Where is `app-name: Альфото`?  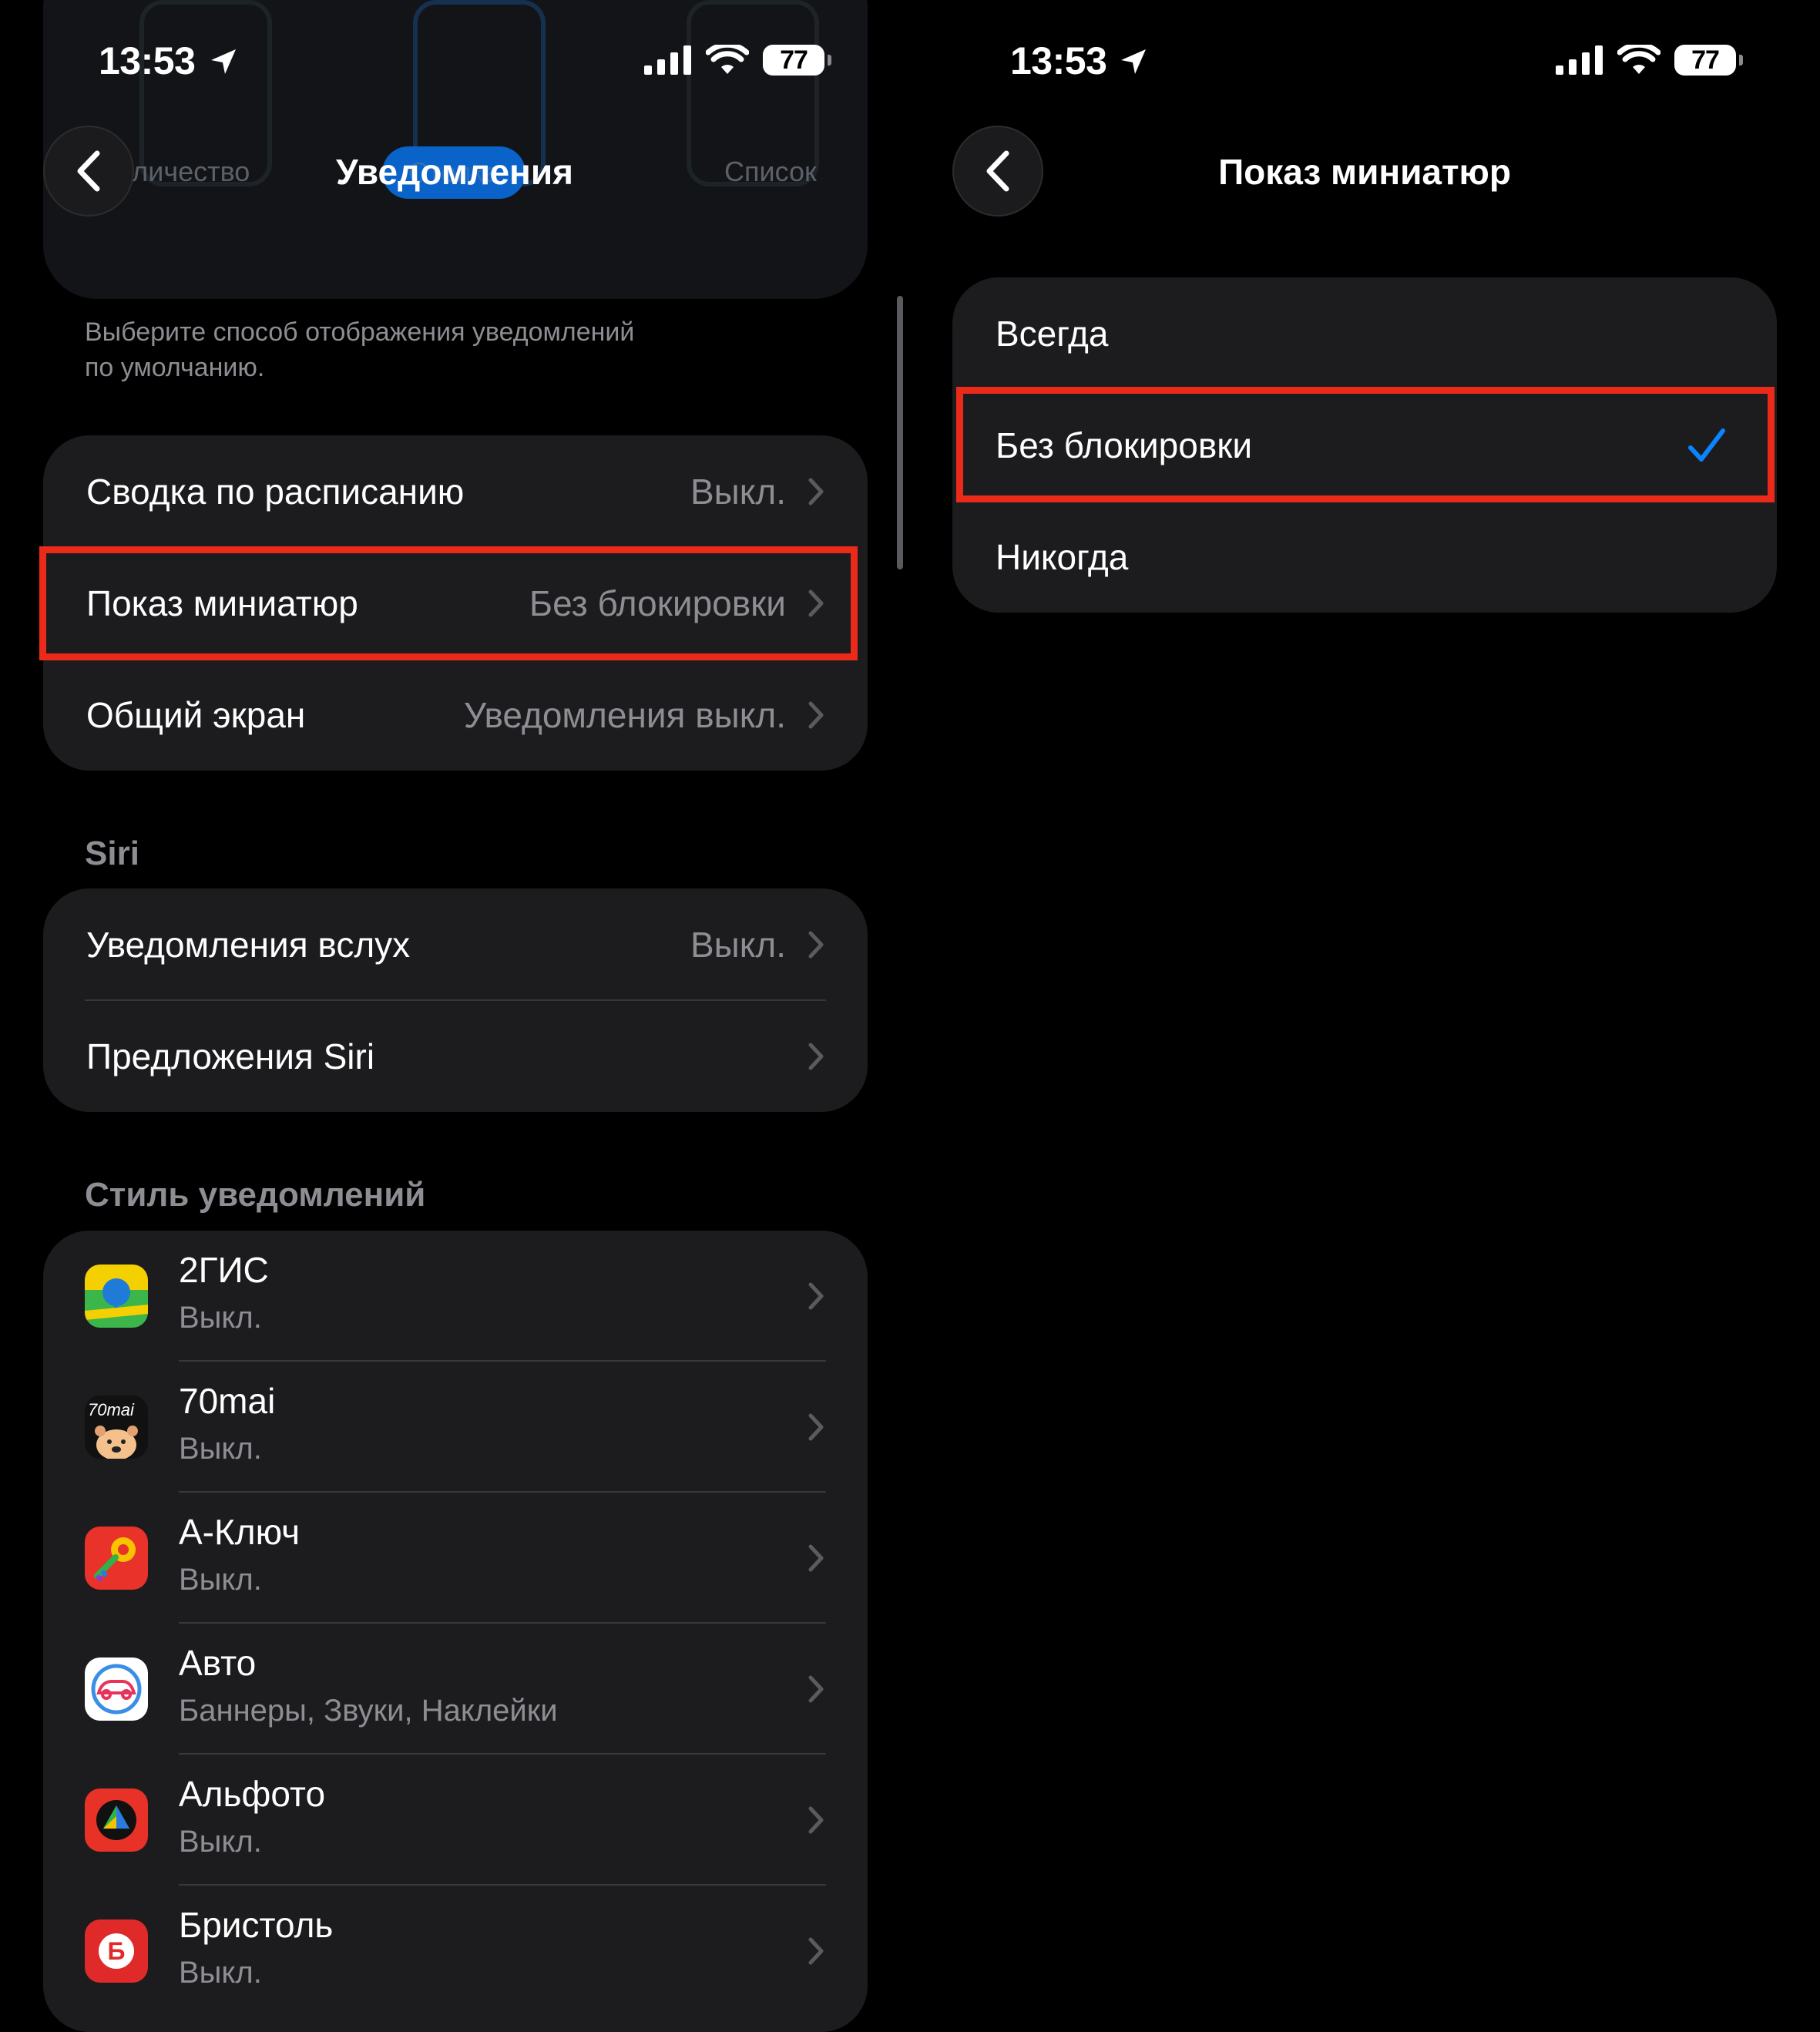 app-name: Альфото is located at coordinates (253, 1794).